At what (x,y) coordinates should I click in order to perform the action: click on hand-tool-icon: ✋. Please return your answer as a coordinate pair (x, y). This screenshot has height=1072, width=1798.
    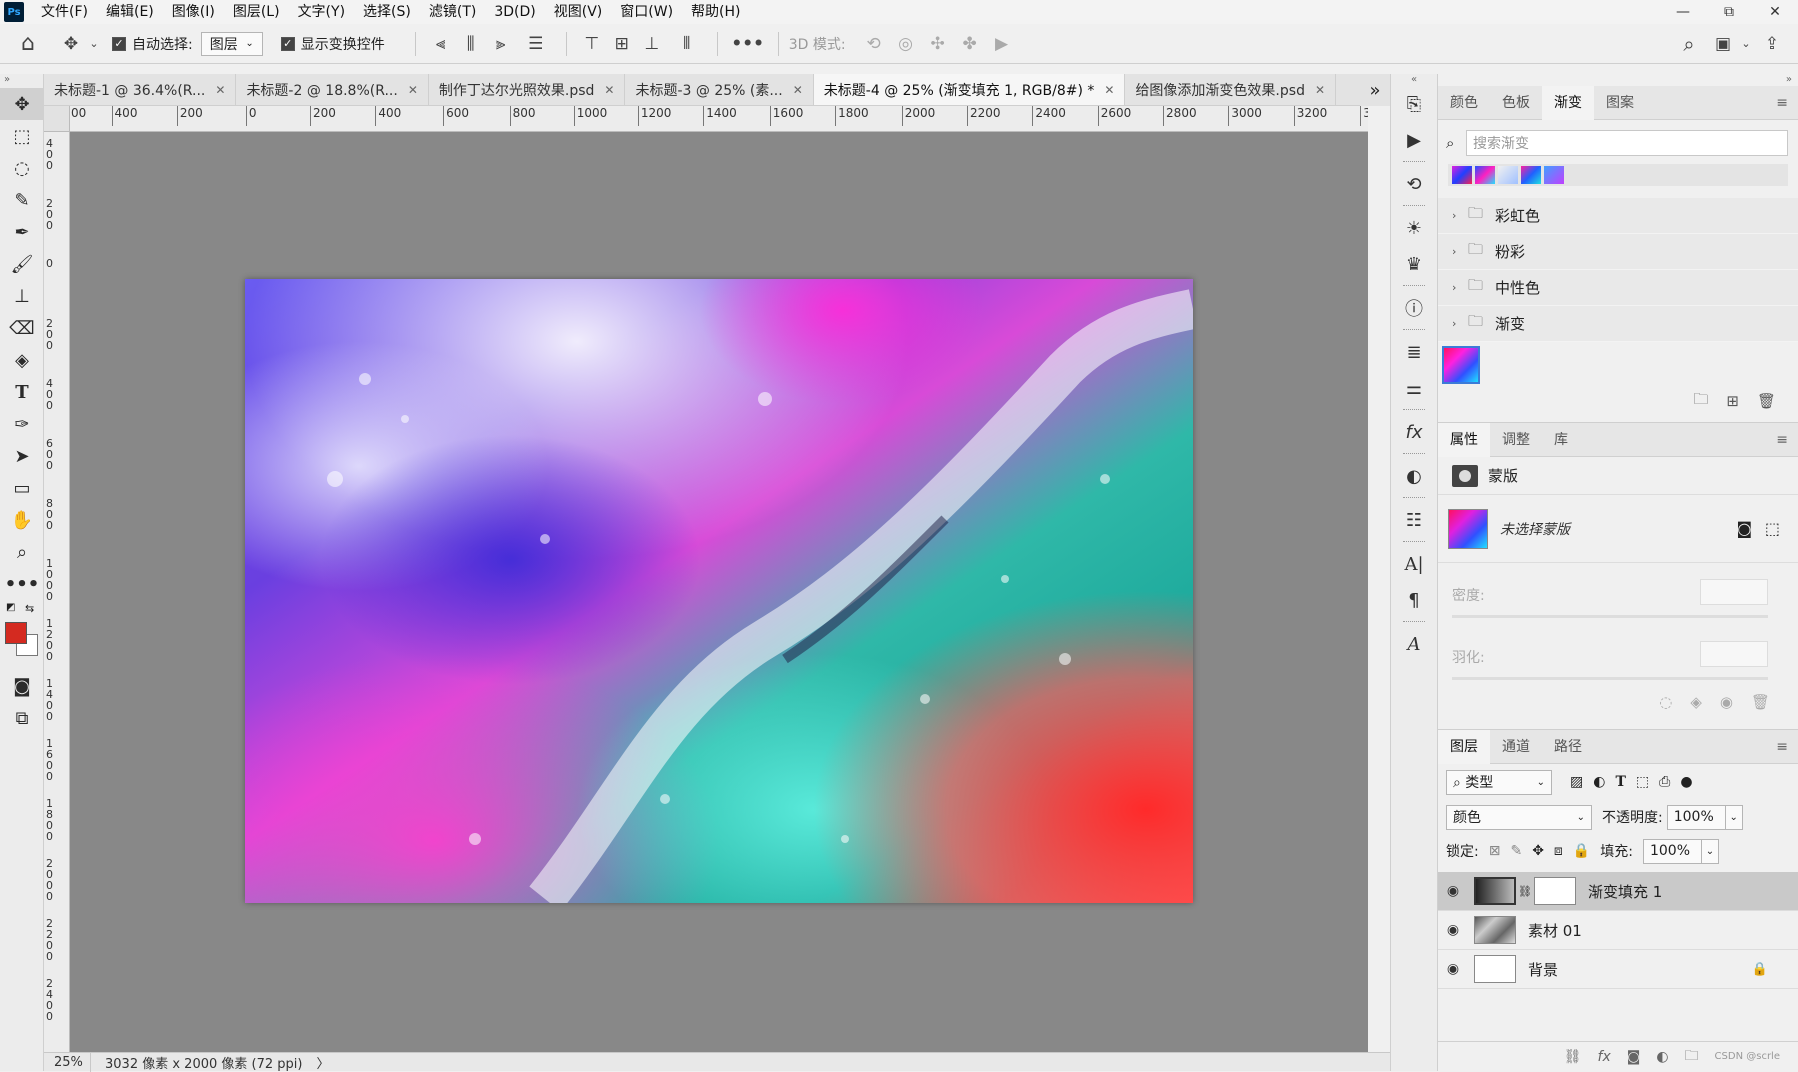
    Looking at the image, I should click on (22, 520).